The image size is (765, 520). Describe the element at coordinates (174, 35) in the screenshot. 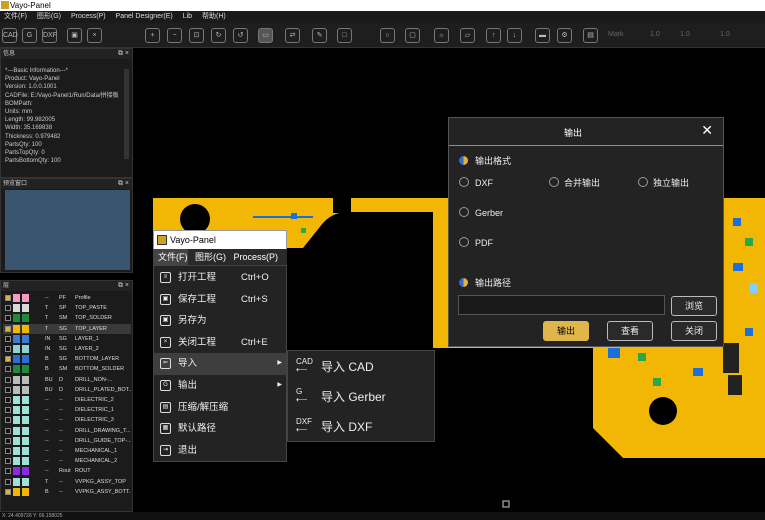

I see `zoom-out-icon: −` at that location.